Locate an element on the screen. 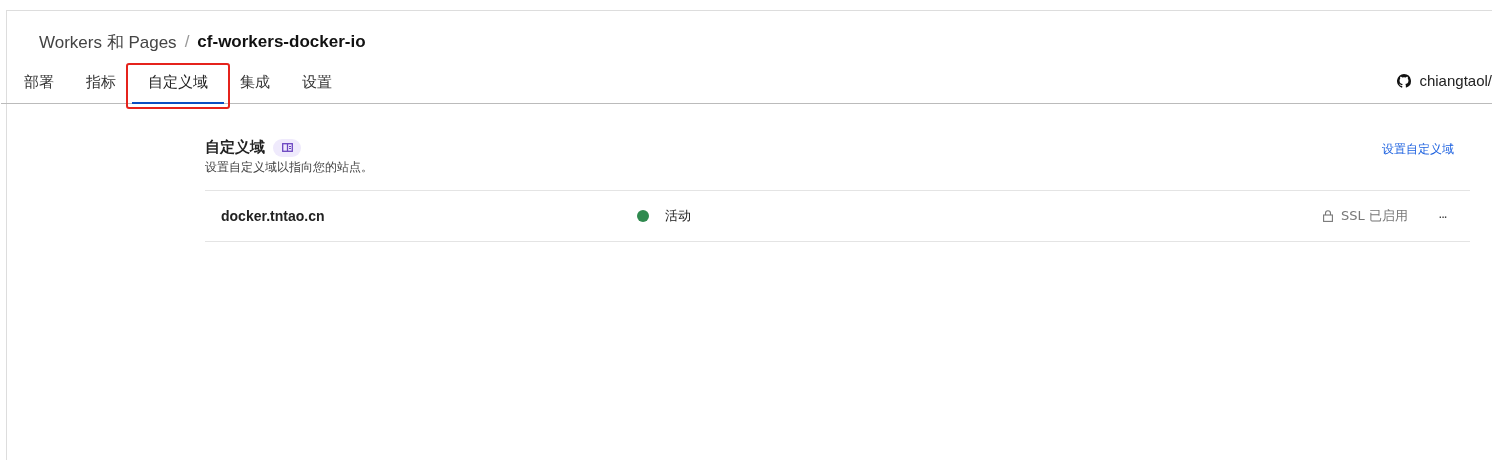  tab: 指标 is located at coordinates (101, 85).